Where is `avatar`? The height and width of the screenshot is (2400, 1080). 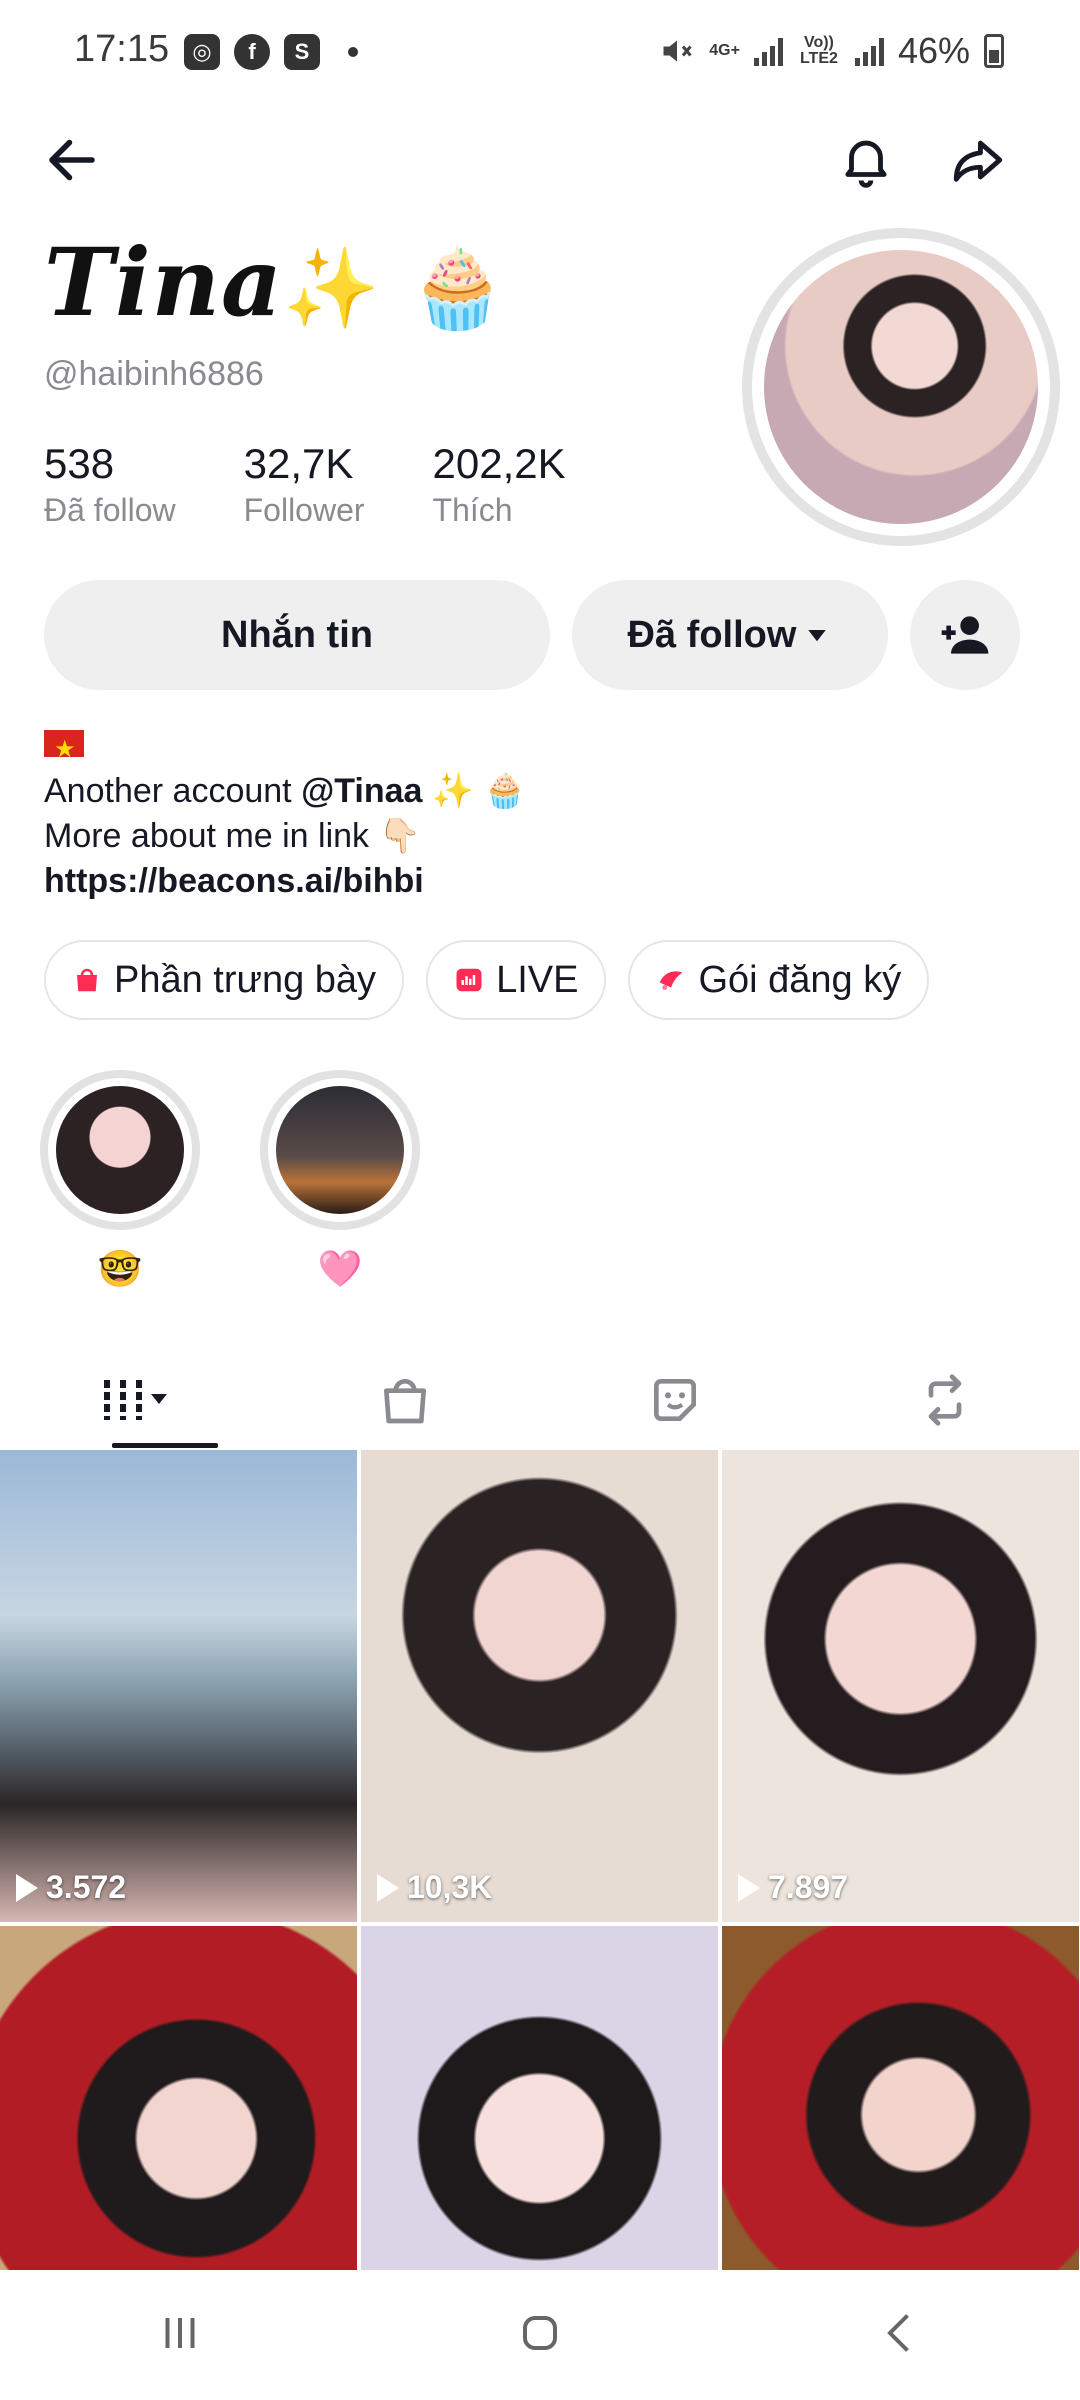
avatar is located at coordinates (901, 387).